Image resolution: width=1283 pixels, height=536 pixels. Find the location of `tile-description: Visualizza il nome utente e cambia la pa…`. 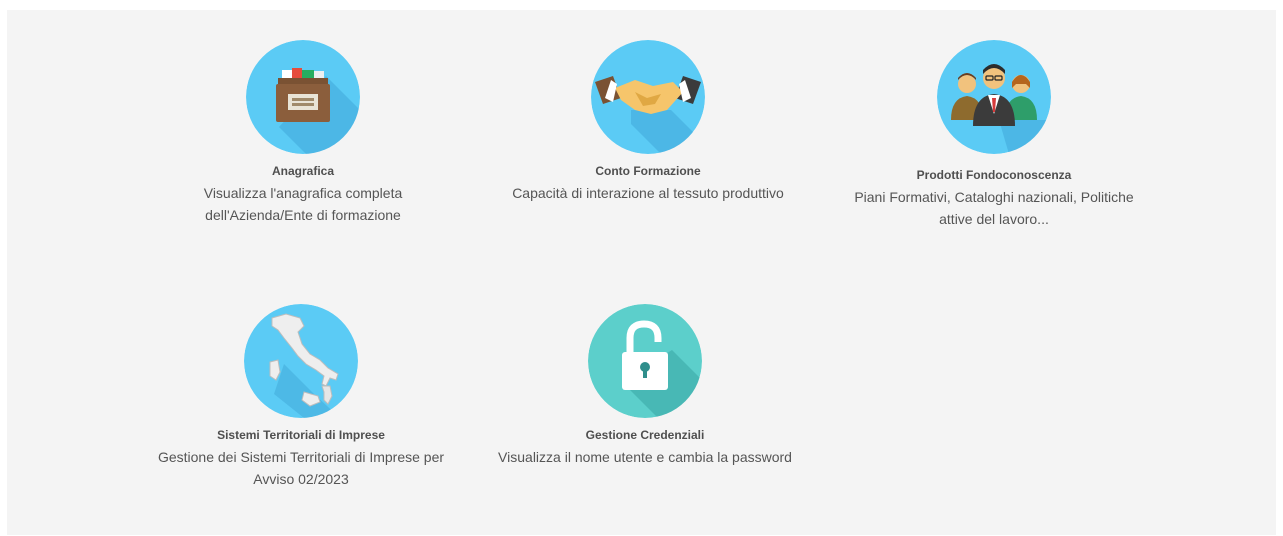

tile-description: Visualizza il nome utente e cambia la pa… is located at coordinates (645, 457).